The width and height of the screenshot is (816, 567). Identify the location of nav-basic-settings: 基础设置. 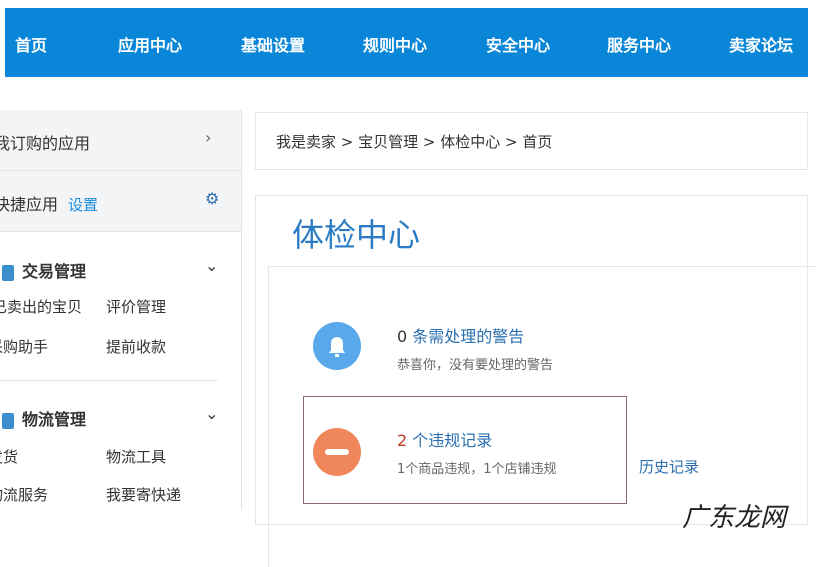
(273, 44).